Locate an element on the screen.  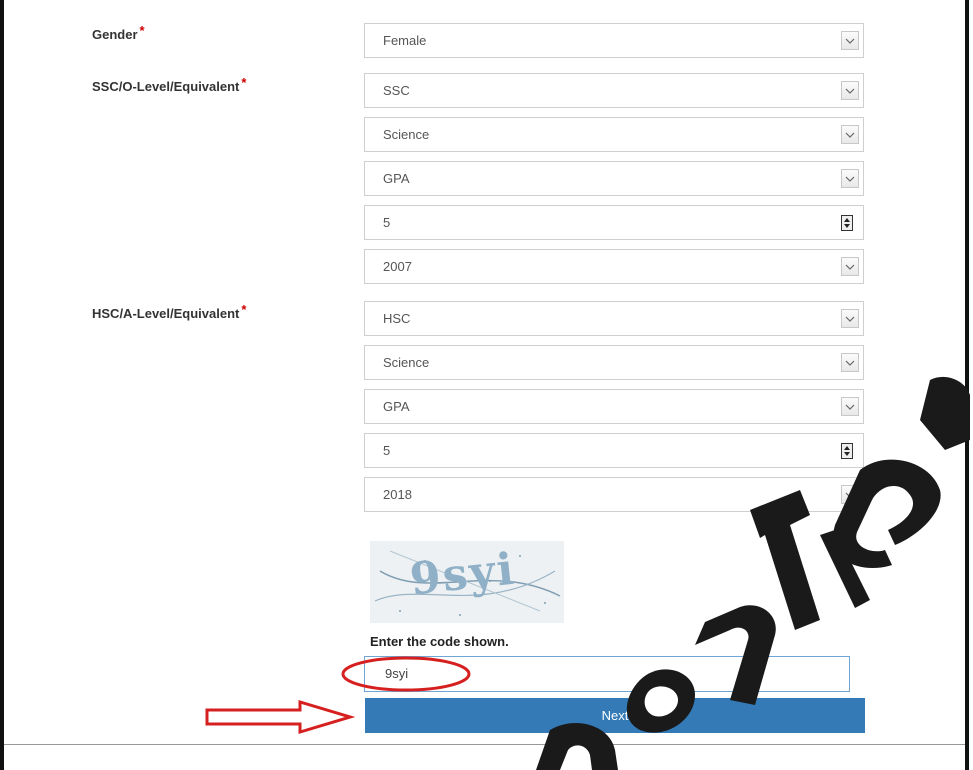
right-arrow-annotation-icon is located at coordinates (280, 717).